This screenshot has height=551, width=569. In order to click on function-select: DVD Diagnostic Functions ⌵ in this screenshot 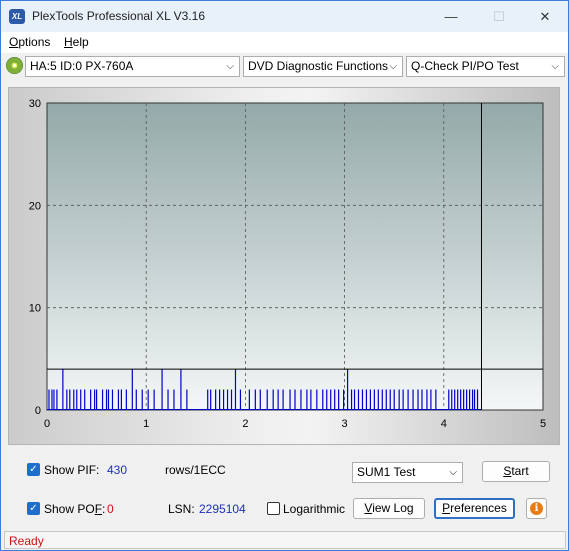, I will do `click(323, 66)`.